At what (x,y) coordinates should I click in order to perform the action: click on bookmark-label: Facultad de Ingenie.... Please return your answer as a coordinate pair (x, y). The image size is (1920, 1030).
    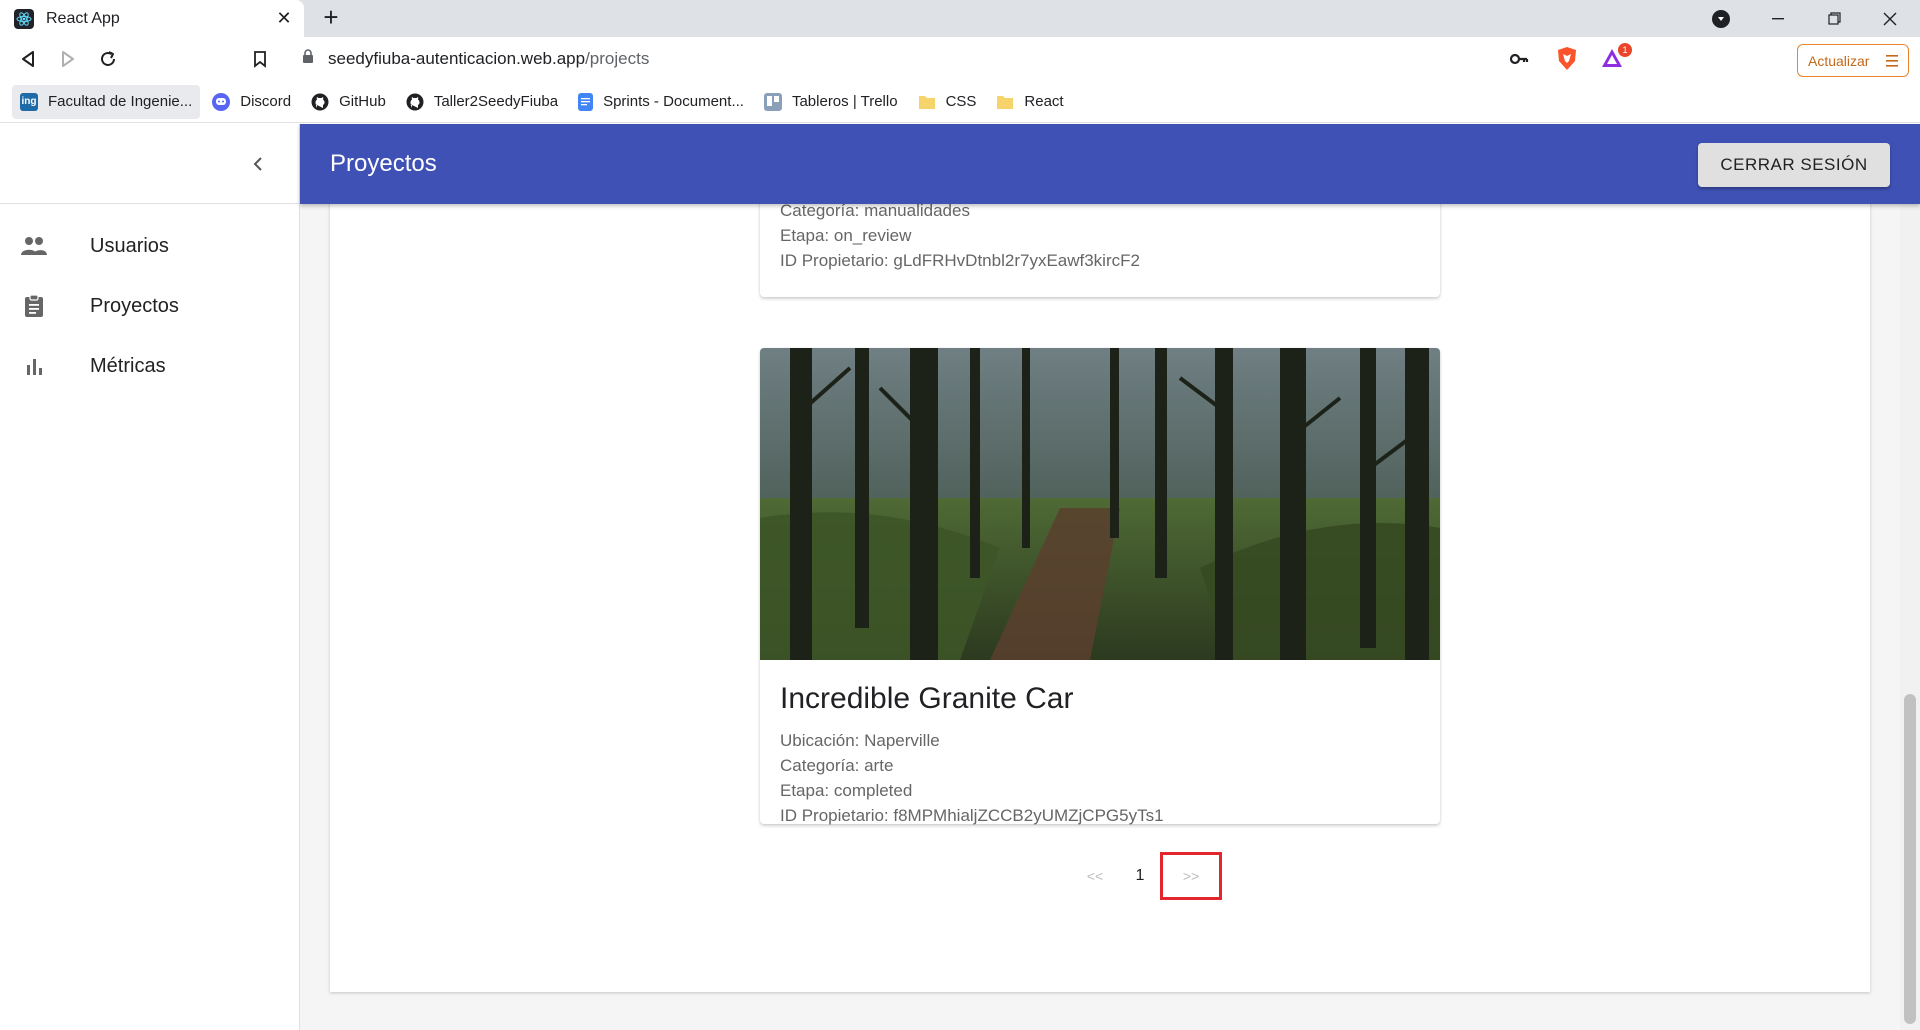
    Looking at the image, I should click on (120, 101).